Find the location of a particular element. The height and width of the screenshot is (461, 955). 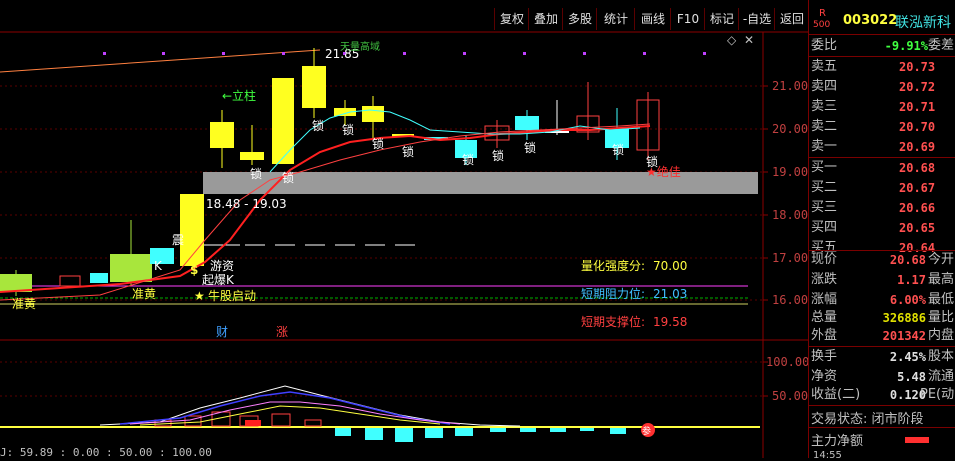

signal-dots is located at coordinates (404, 53).